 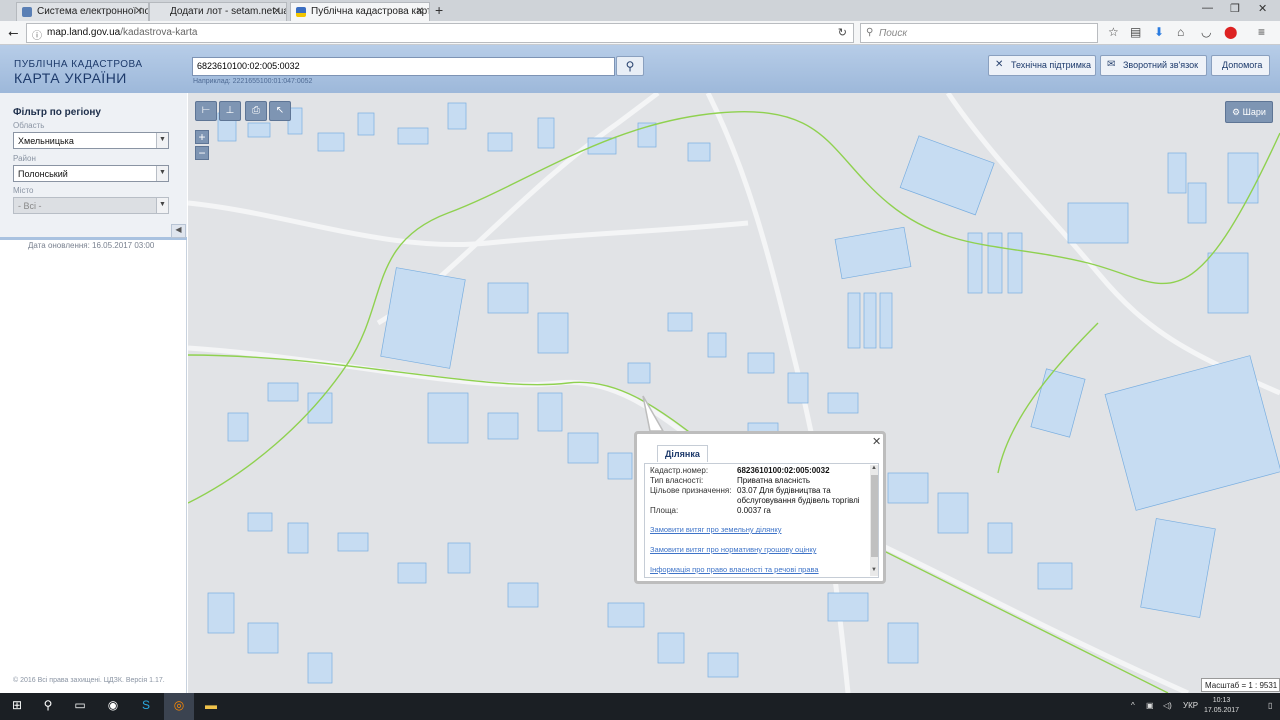 What do you see at coordinates (439, 10) in the screenshot?
I see `new-tab-icon: +` at bounding box center [439, 10].